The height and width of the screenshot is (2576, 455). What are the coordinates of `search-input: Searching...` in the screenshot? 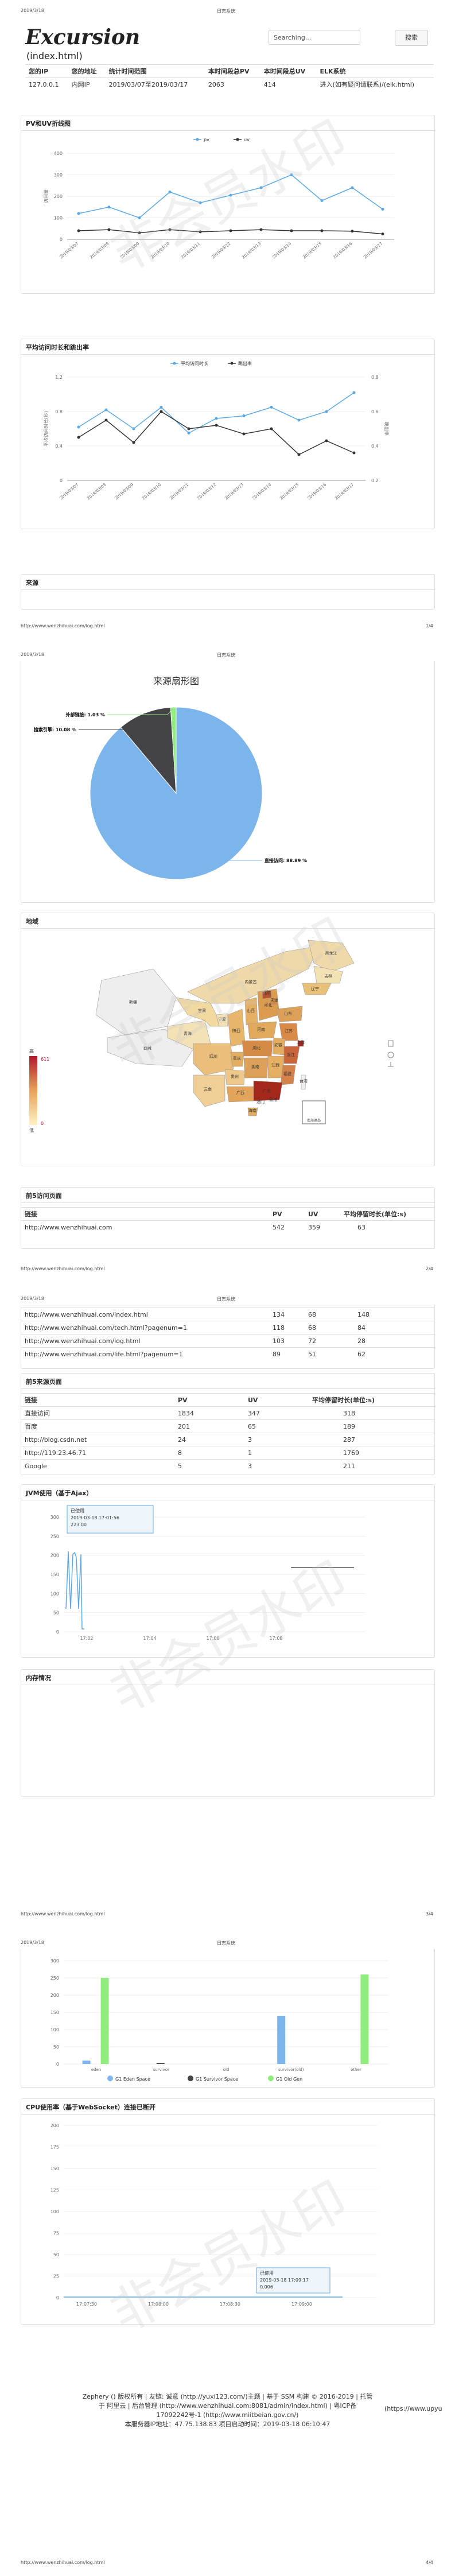 It's located at (314, 37).